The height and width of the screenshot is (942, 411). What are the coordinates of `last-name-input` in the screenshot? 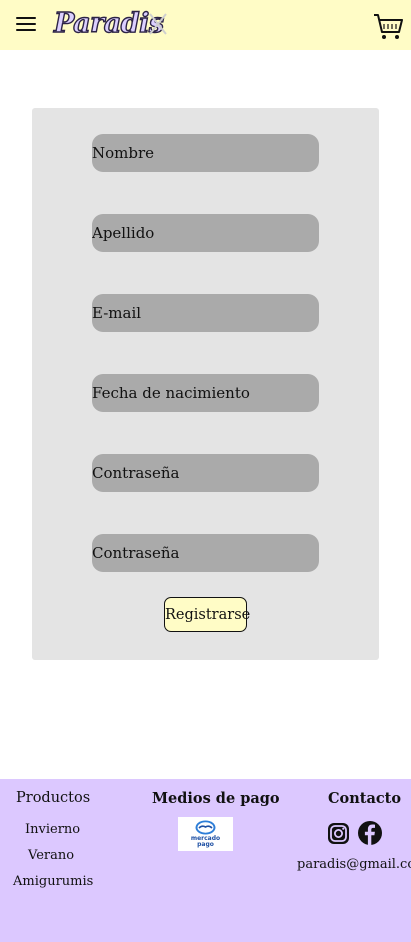 It's located at (205, 233).